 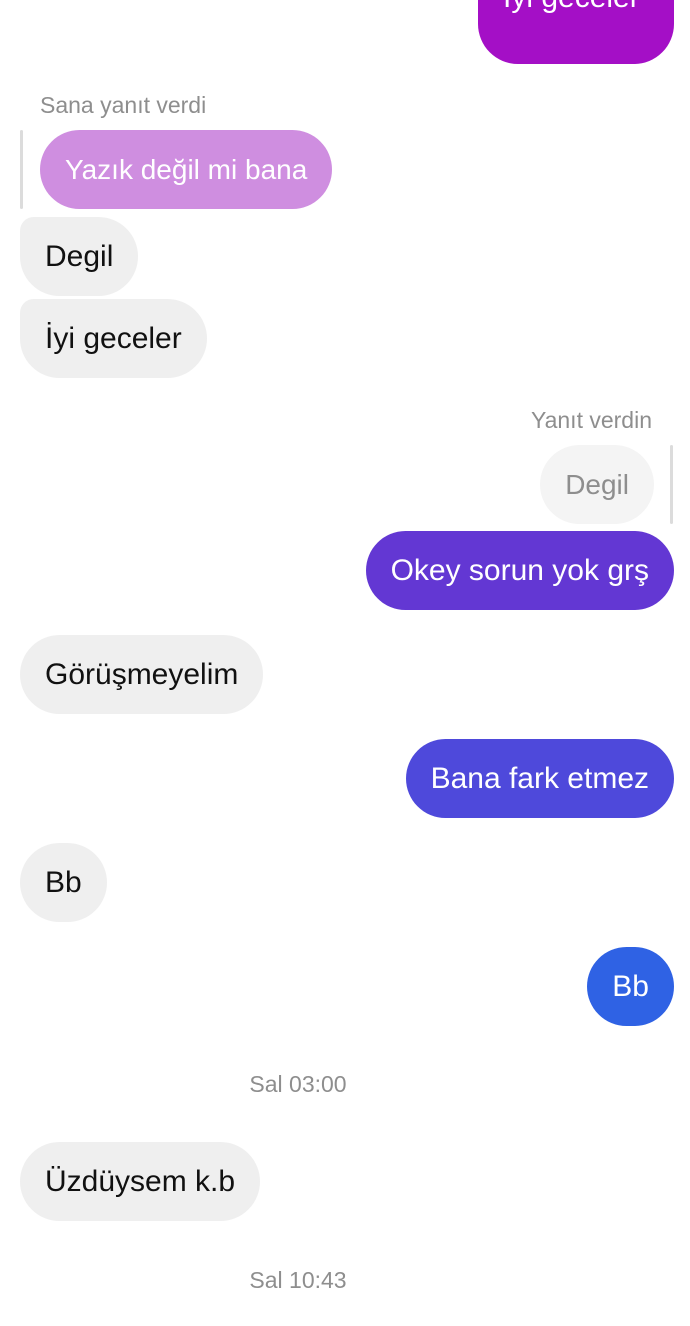 What do you see at coordinates (298, 1280) in the screenshot?
I see `timestamp: Sal 10:43` at bounding box center [298, 1280].